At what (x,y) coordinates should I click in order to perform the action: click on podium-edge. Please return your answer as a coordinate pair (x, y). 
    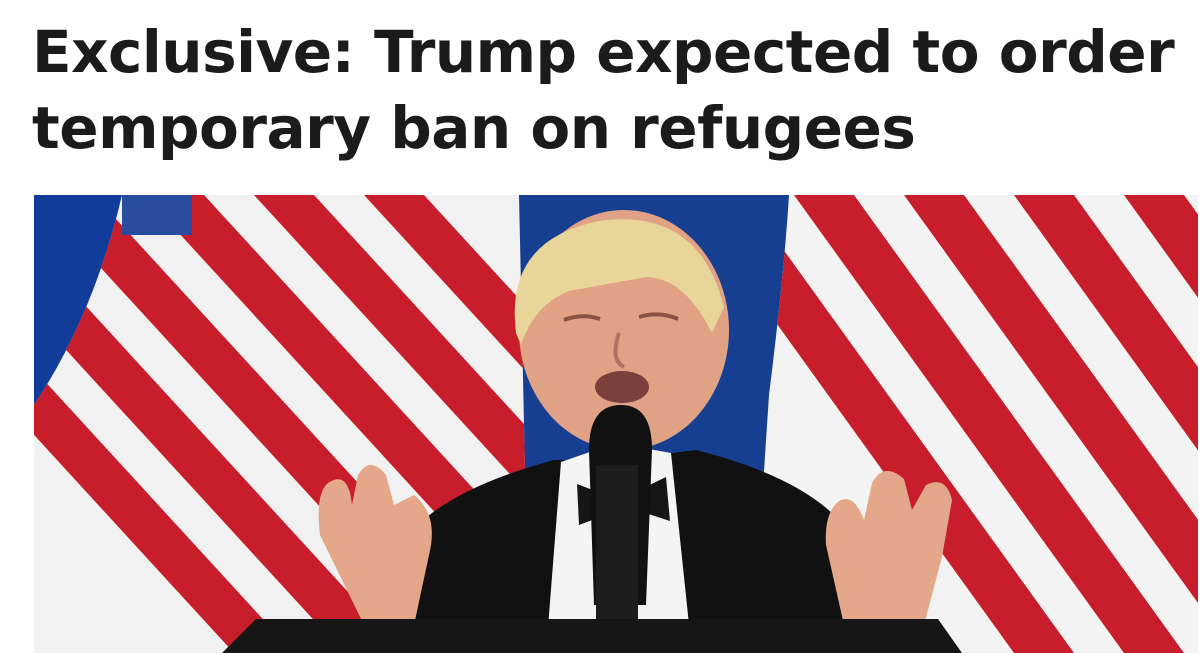
    Looking at the image, I should click on (592, 636).